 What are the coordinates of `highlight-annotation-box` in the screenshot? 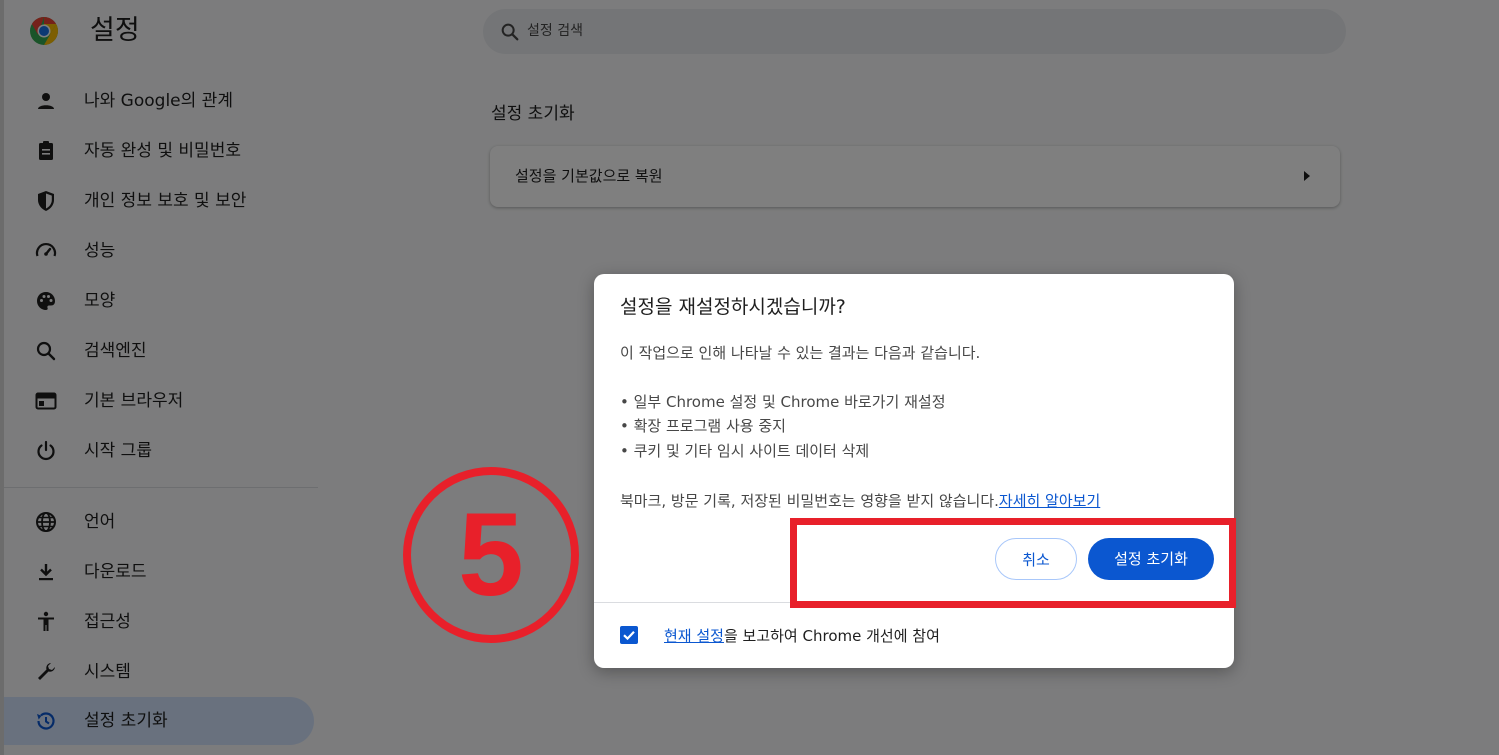 It's located at (1013, 563).